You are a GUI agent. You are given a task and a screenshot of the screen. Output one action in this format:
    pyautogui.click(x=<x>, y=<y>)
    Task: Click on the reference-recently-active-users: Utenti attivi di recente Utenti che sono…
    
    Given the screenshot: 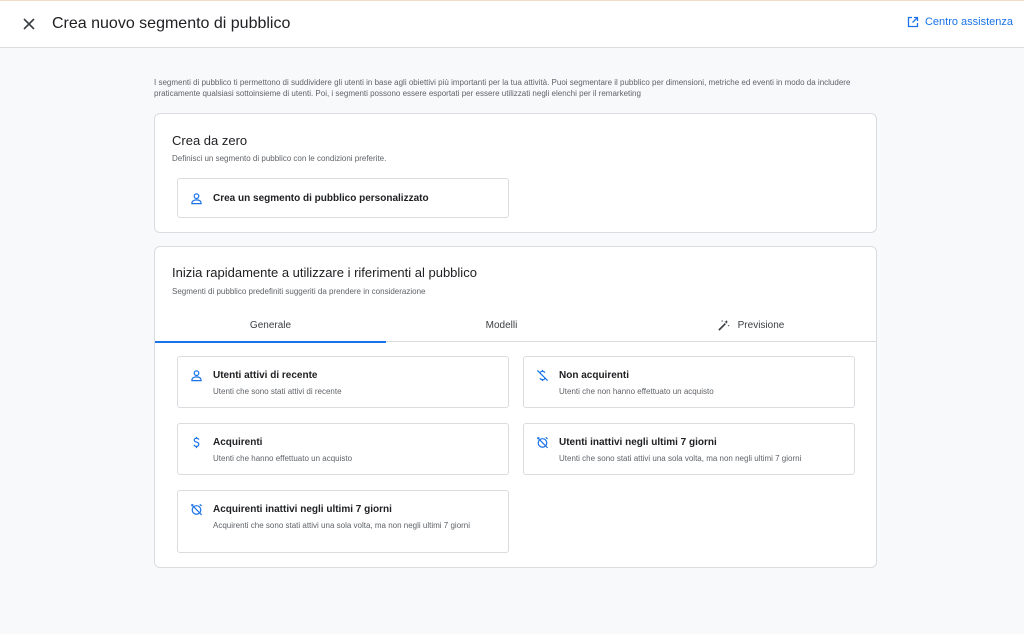 What is the action you would take?
    pyautogui.click(x=343, y=382)
    